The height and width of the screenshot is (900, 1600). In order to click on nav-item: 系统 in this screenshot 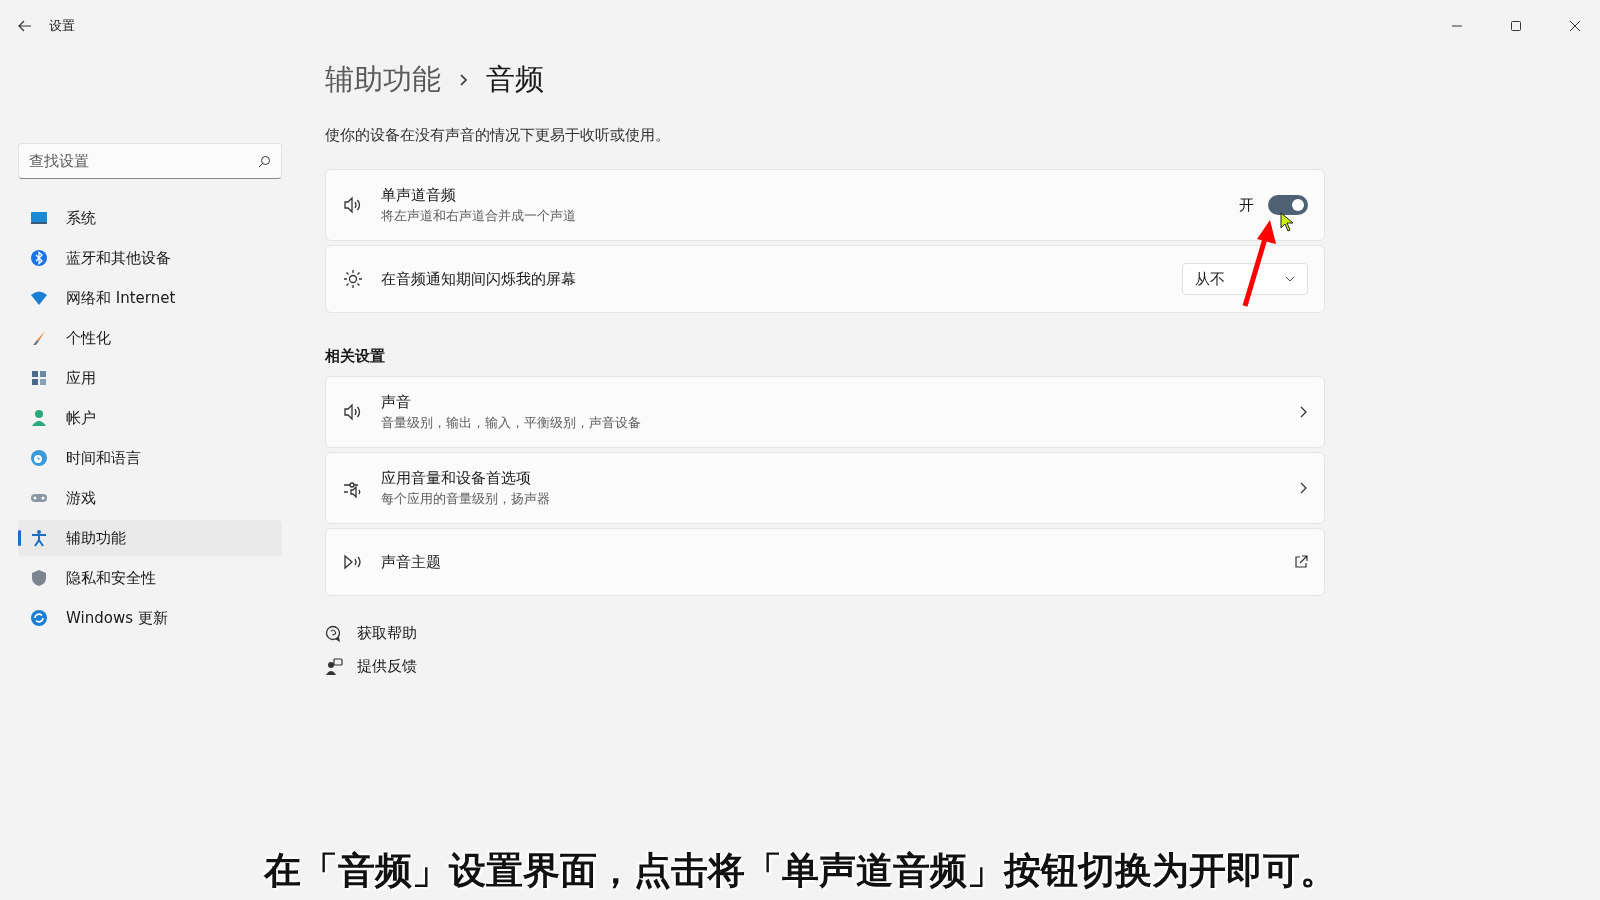, I will do `click(150, 218)`.